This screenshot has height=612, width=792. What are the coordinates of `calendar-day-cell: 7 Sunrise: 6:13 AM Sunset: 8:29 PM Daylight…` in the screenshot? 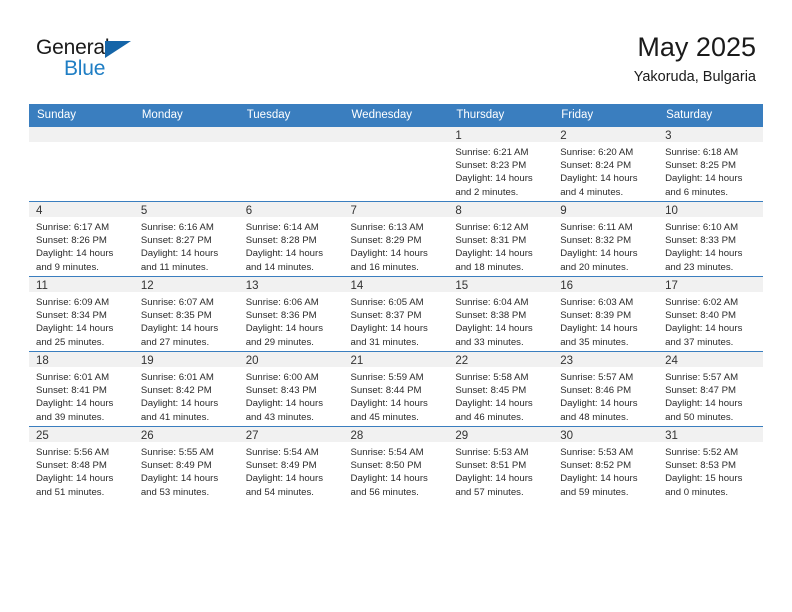 It's located at (396, 239).